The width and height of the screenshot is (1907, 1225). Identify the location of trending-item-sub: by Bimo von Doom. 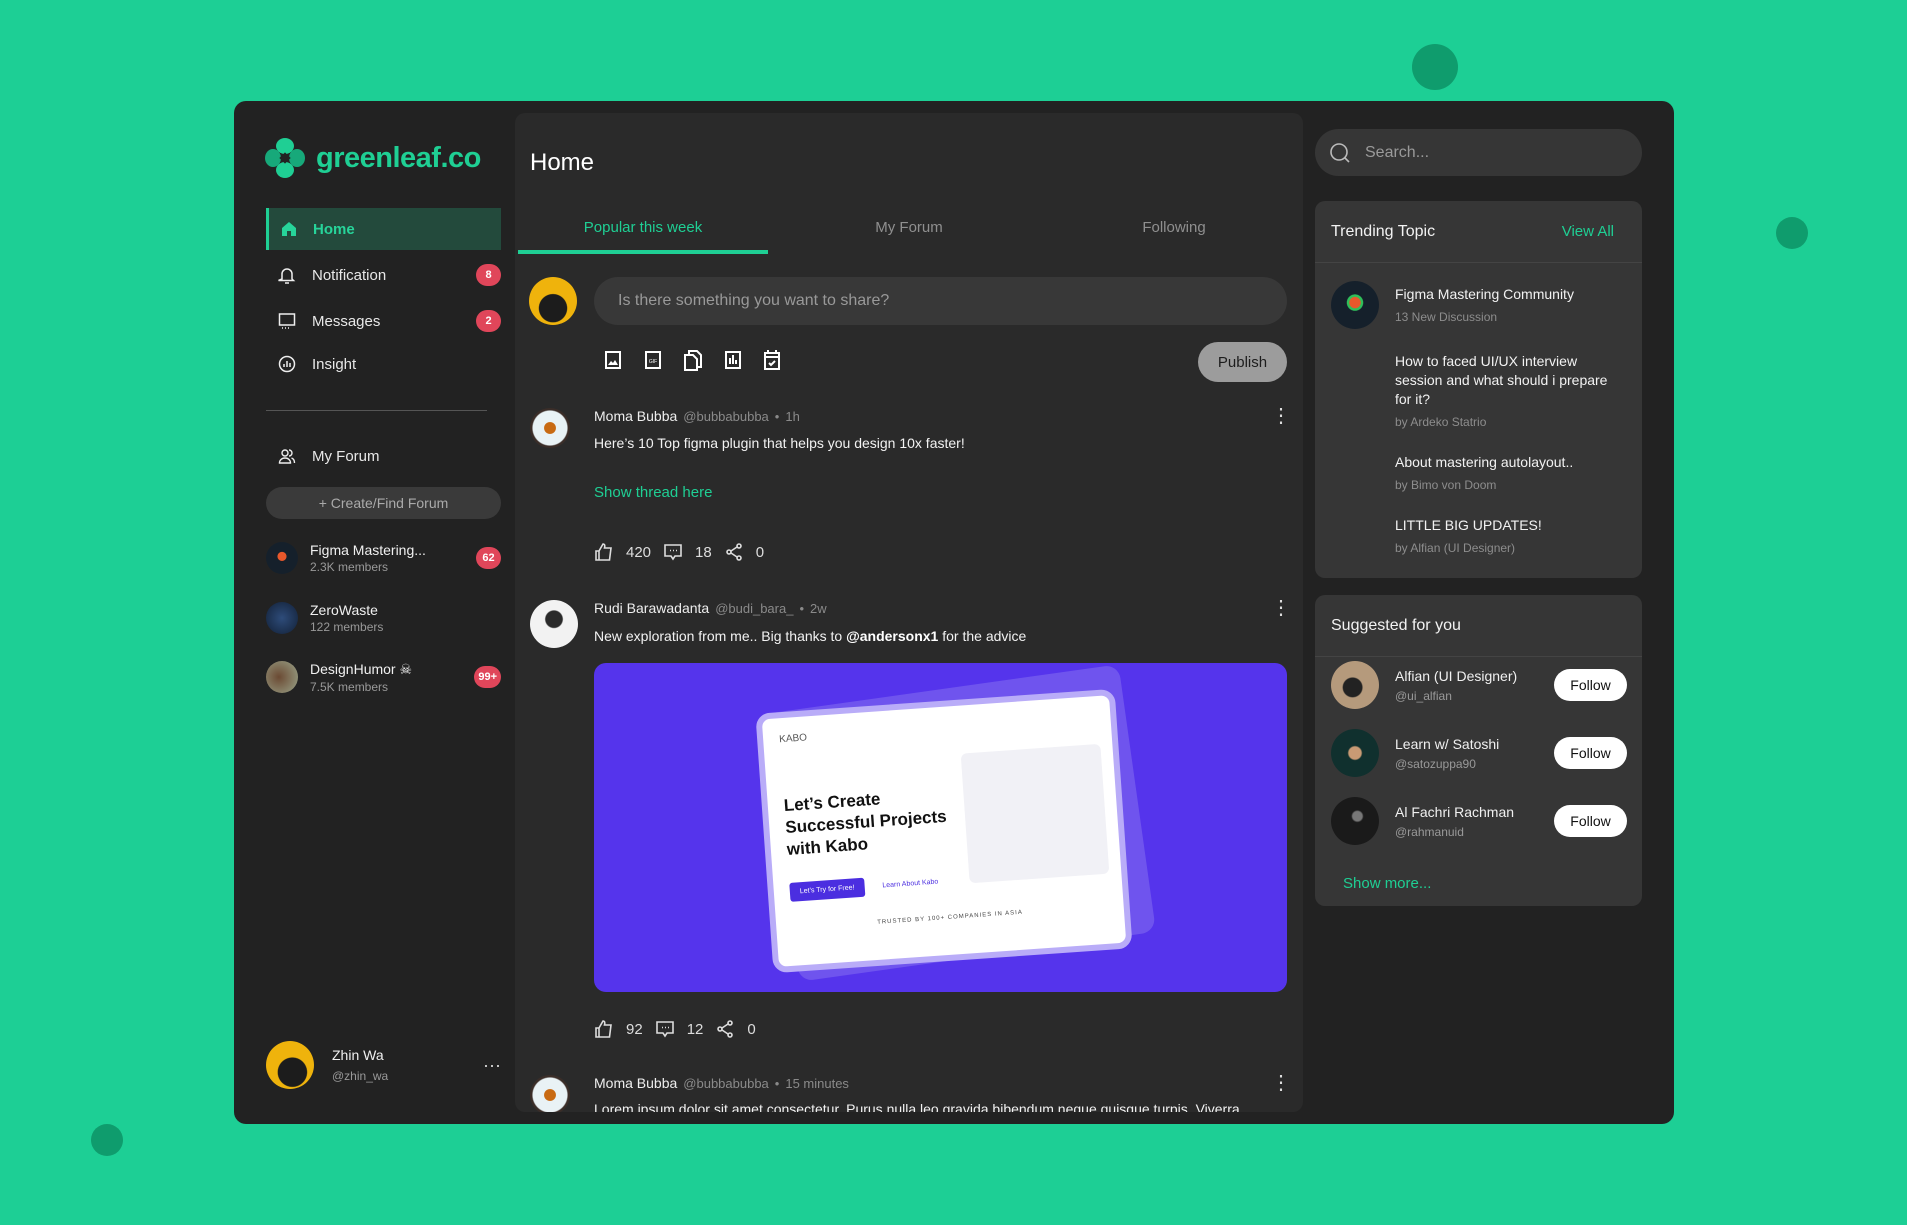
(1446, 485).